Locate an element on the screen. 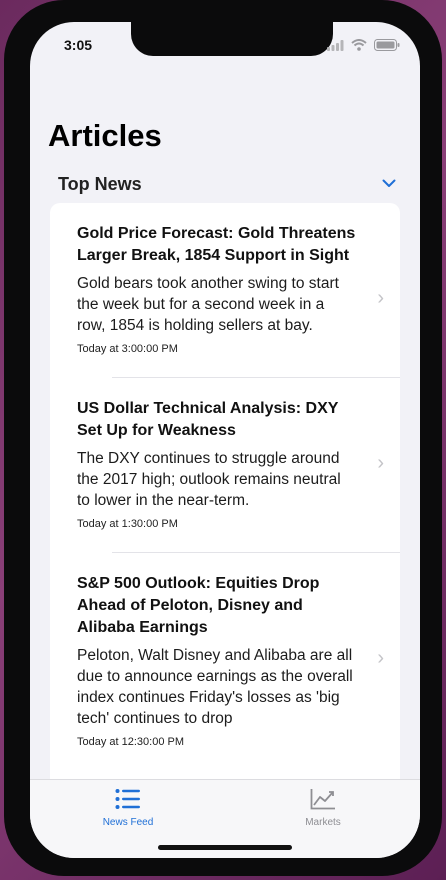 The image size is (446, 880). status-icons is located at coordinates (363, 47).